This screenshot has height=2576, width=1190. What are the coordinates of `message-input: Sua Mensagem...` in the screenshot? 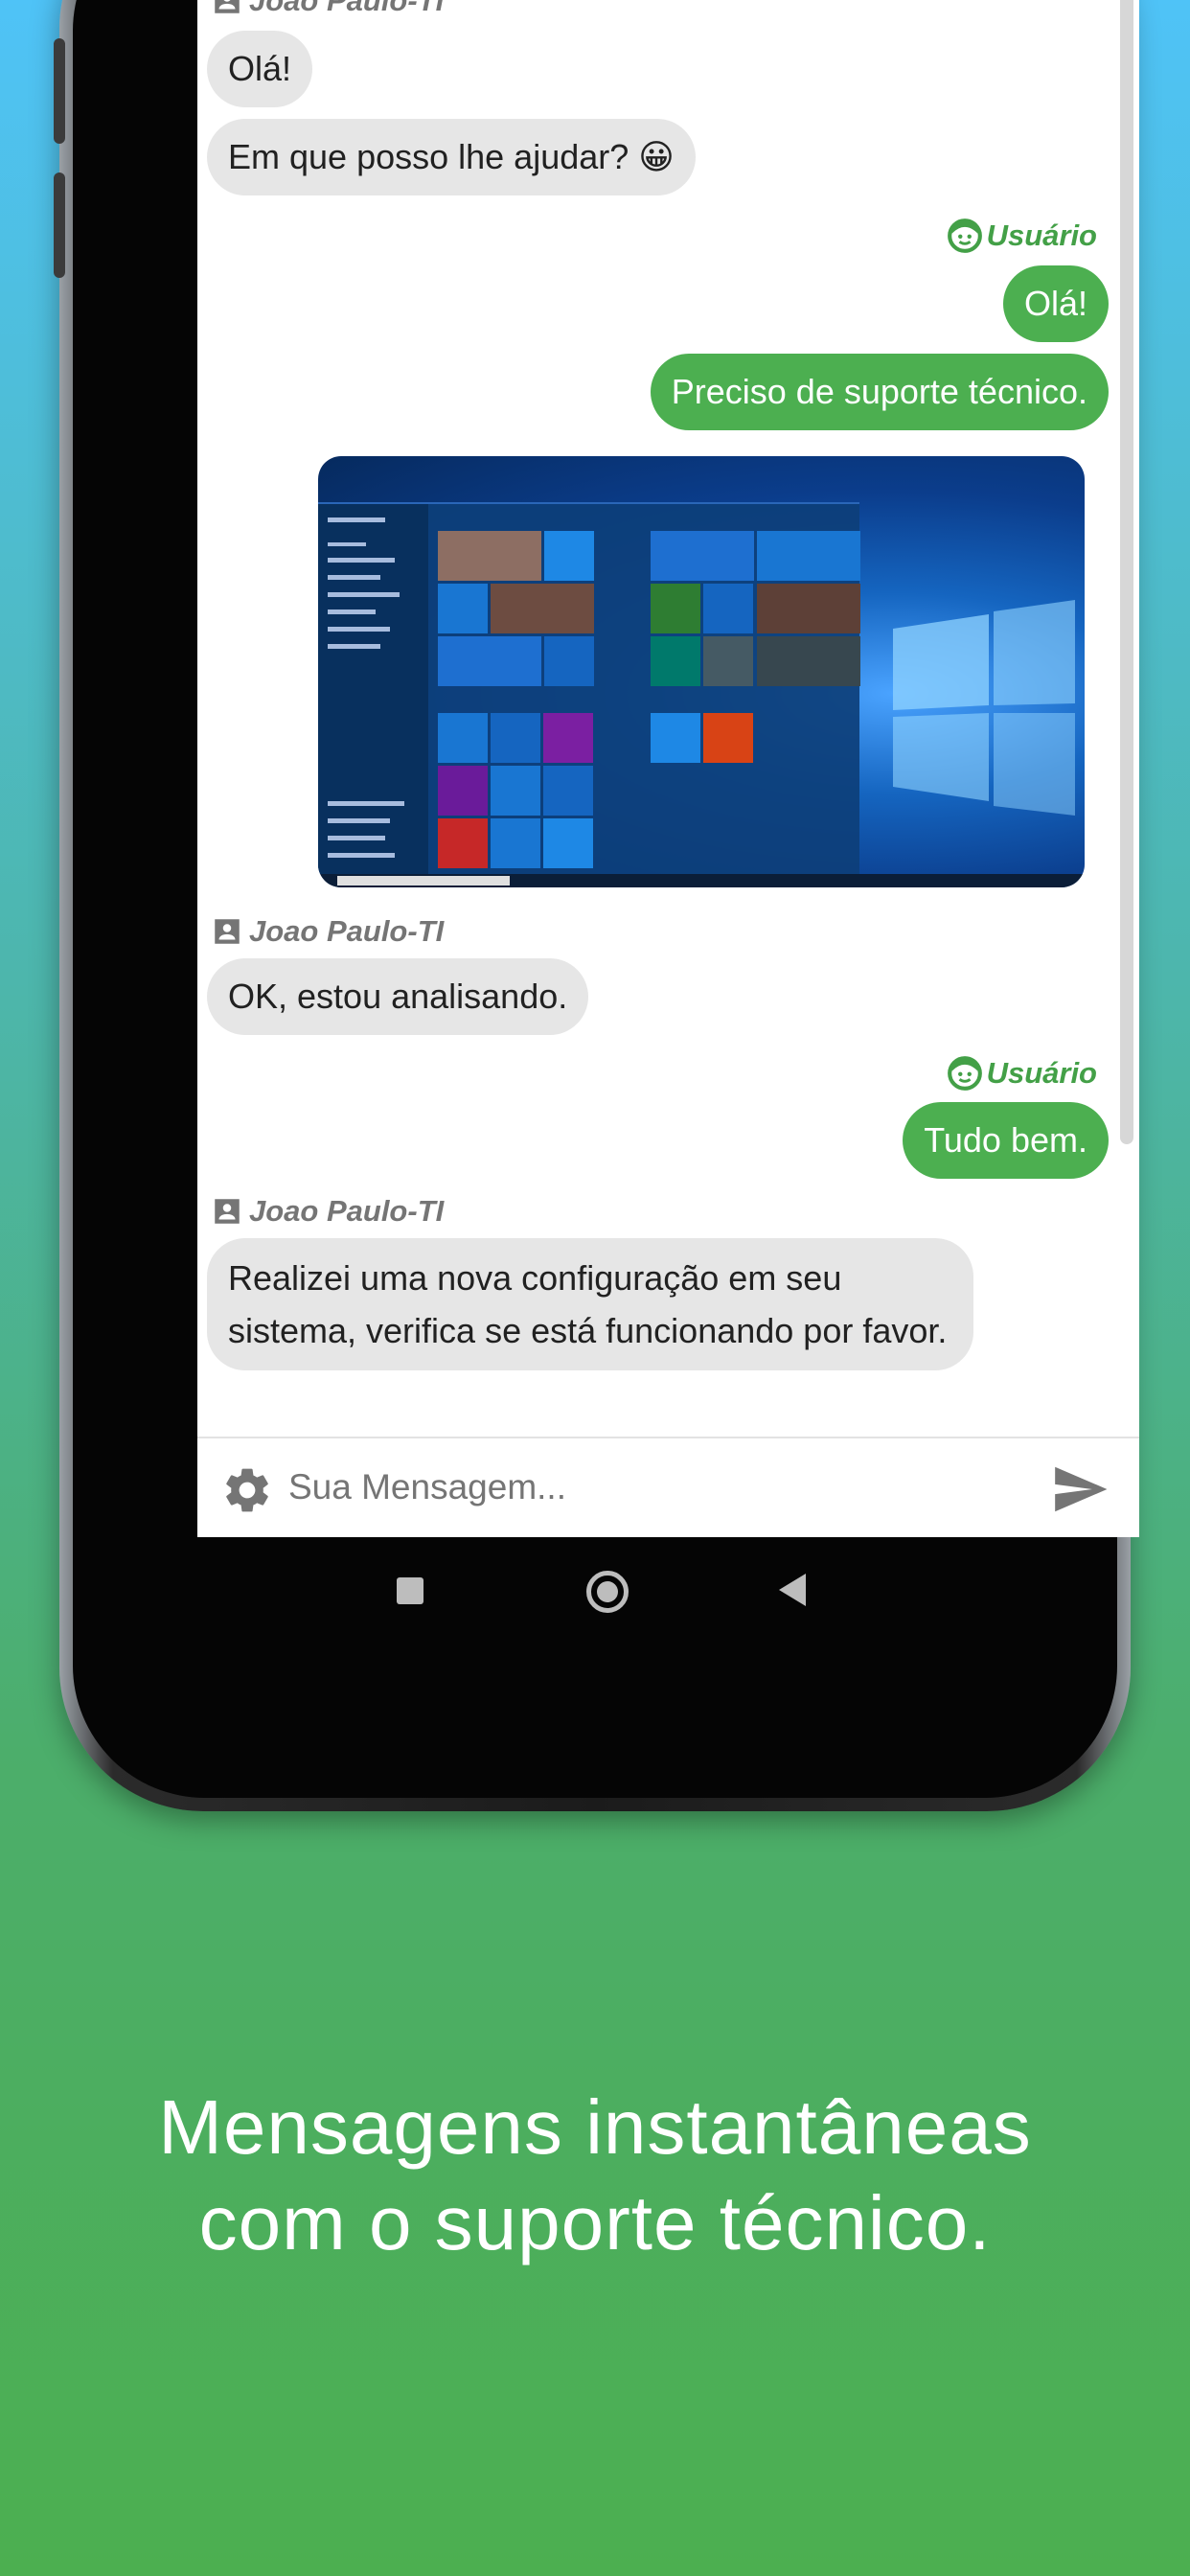 It's located at (427, 1487).